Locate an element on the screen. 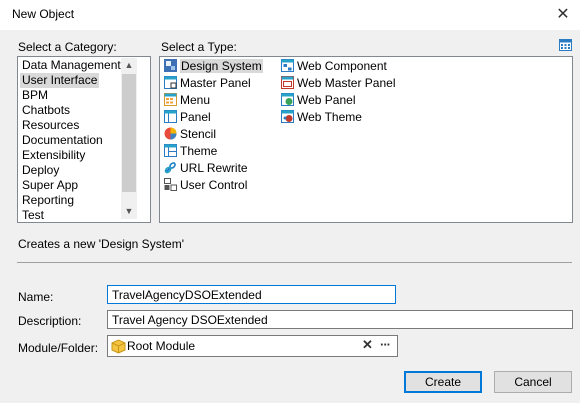 This screenshot has height=403, width=580. url-rewrite-icon is located at coordinates (170, 168).